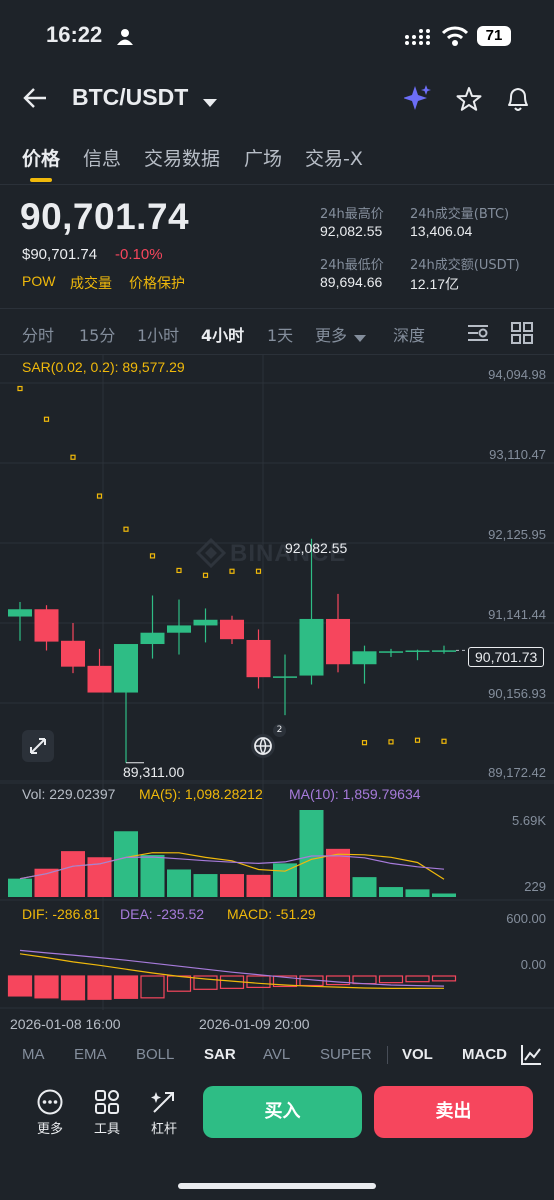 Image resolution: width=554 pixels, height=1200 pixels. Describe the element at coordinates (222, 334) in the screenshot. I see `interval-4h: 4小时` at that location.